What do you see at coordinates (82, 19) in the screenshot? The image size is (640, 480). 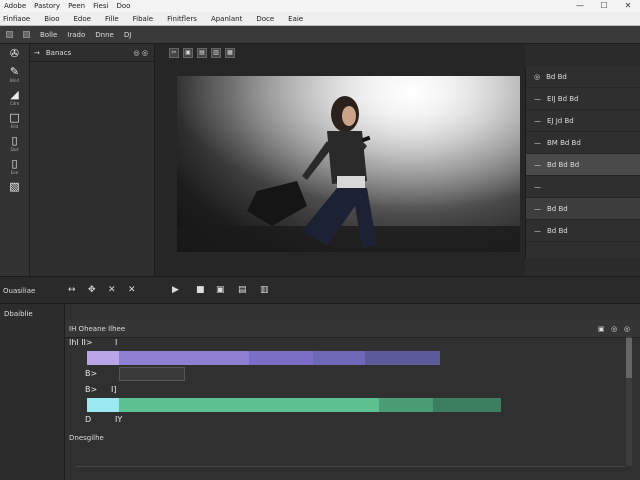 I see `menu-item: Edoe` at bounding box center [82, 19].